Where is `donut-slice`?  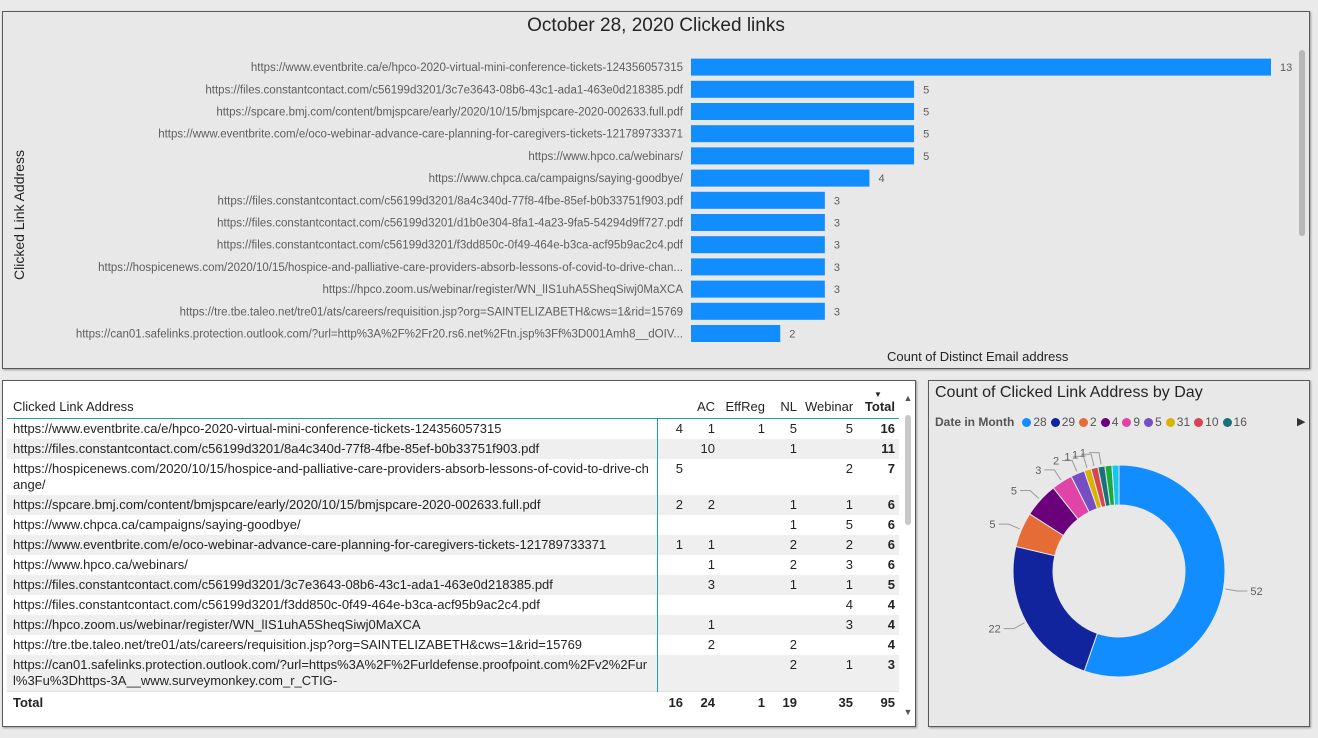 donut-slice is located at coordinates (1055, 608).